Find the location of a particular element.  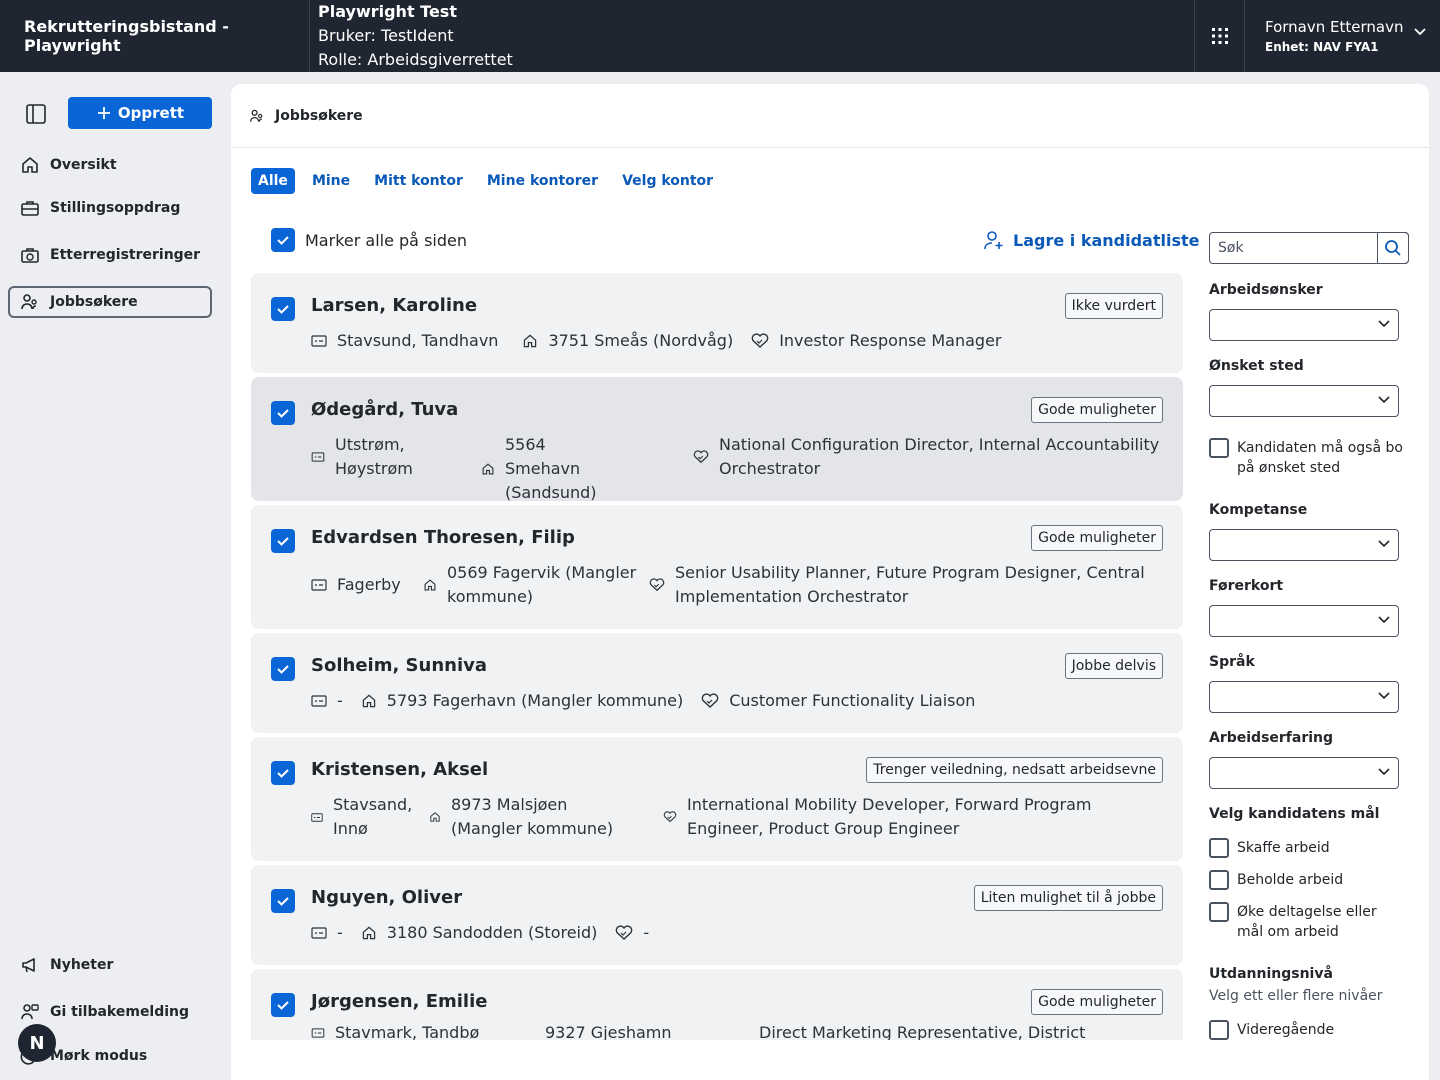

sidebar-item-etterregistreringer: Etterregistreringer is located at coordinates (110, 255).